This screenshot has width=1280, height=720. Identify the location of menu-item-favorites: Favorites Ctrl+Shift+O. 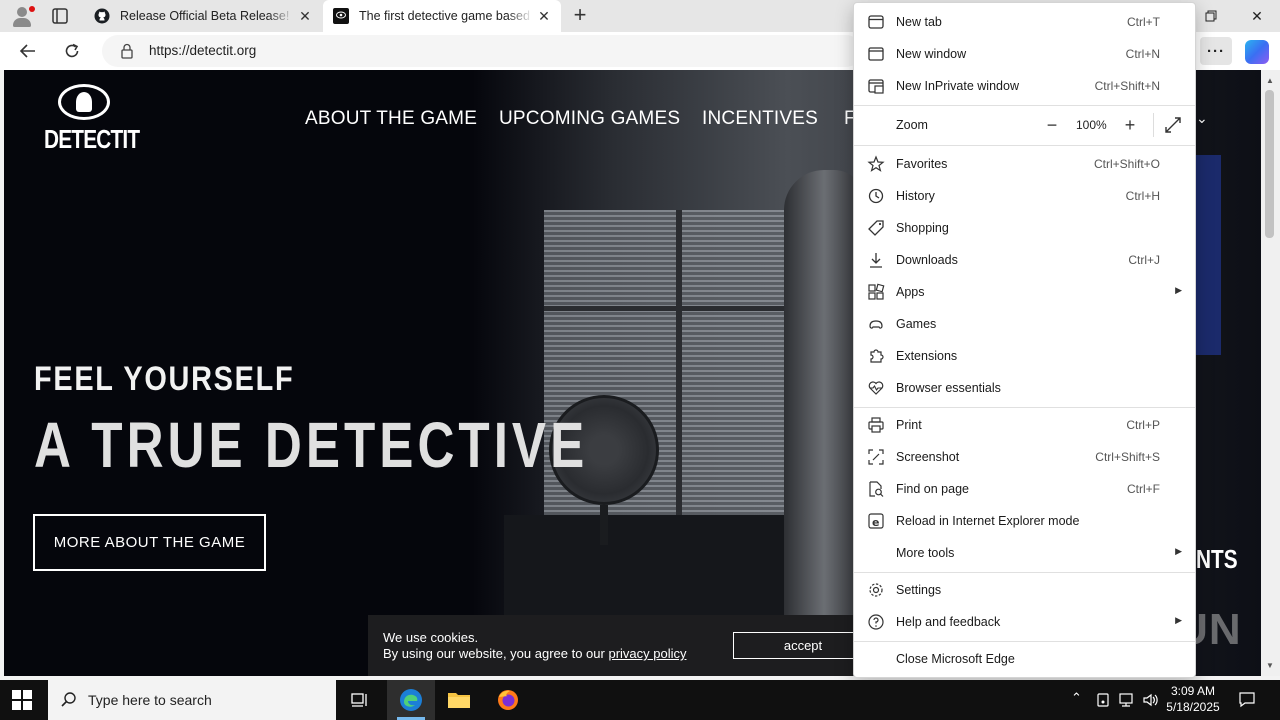
(1024, 164).